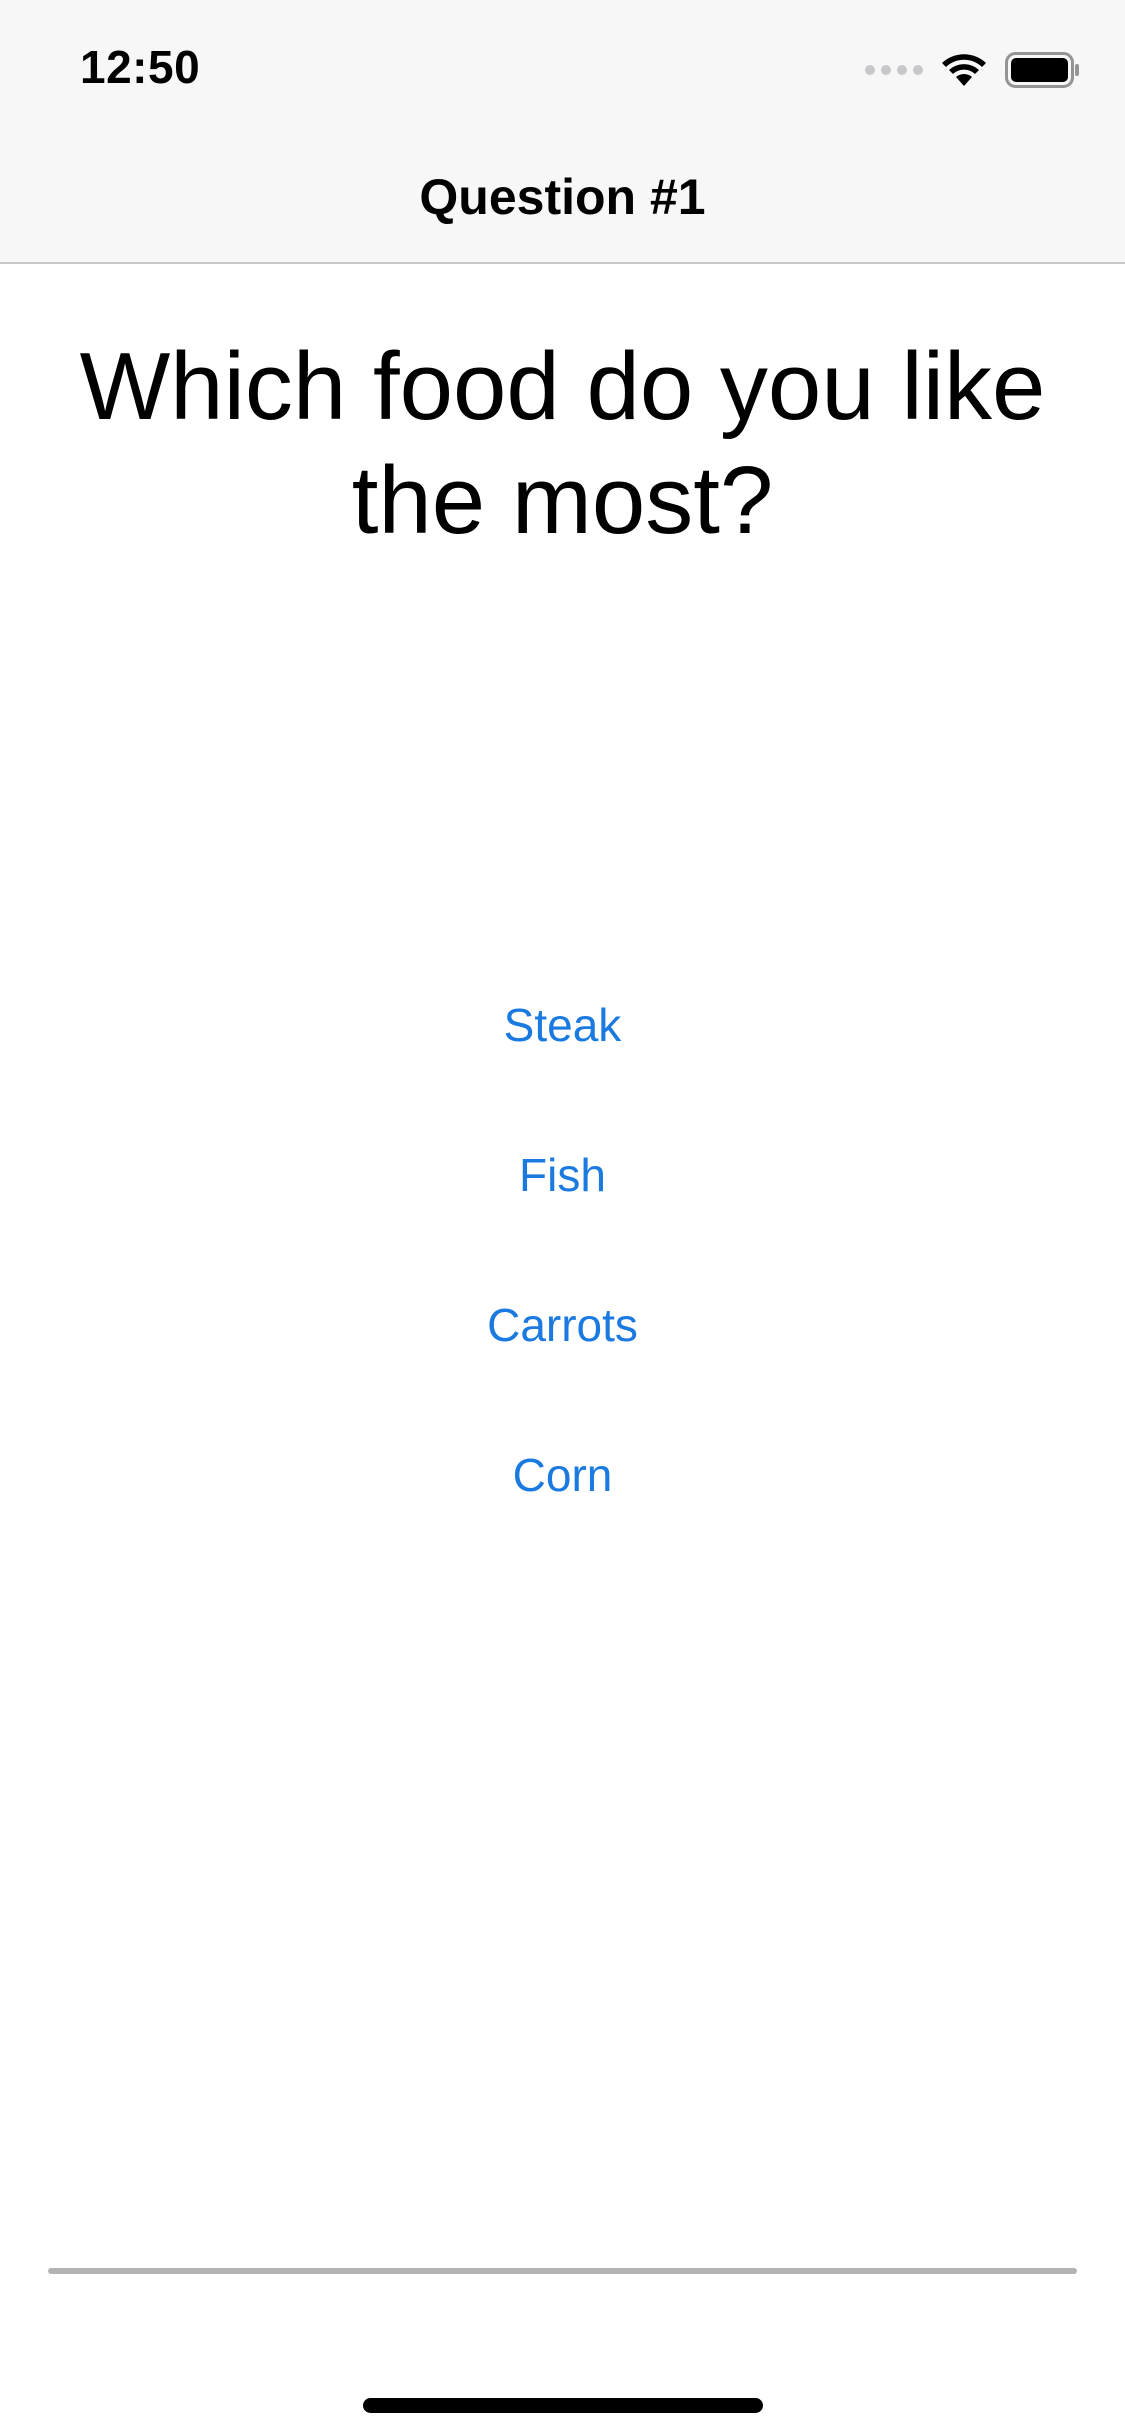  I want to click on answer-button-carrots: Carrots, so click(563, 1325).